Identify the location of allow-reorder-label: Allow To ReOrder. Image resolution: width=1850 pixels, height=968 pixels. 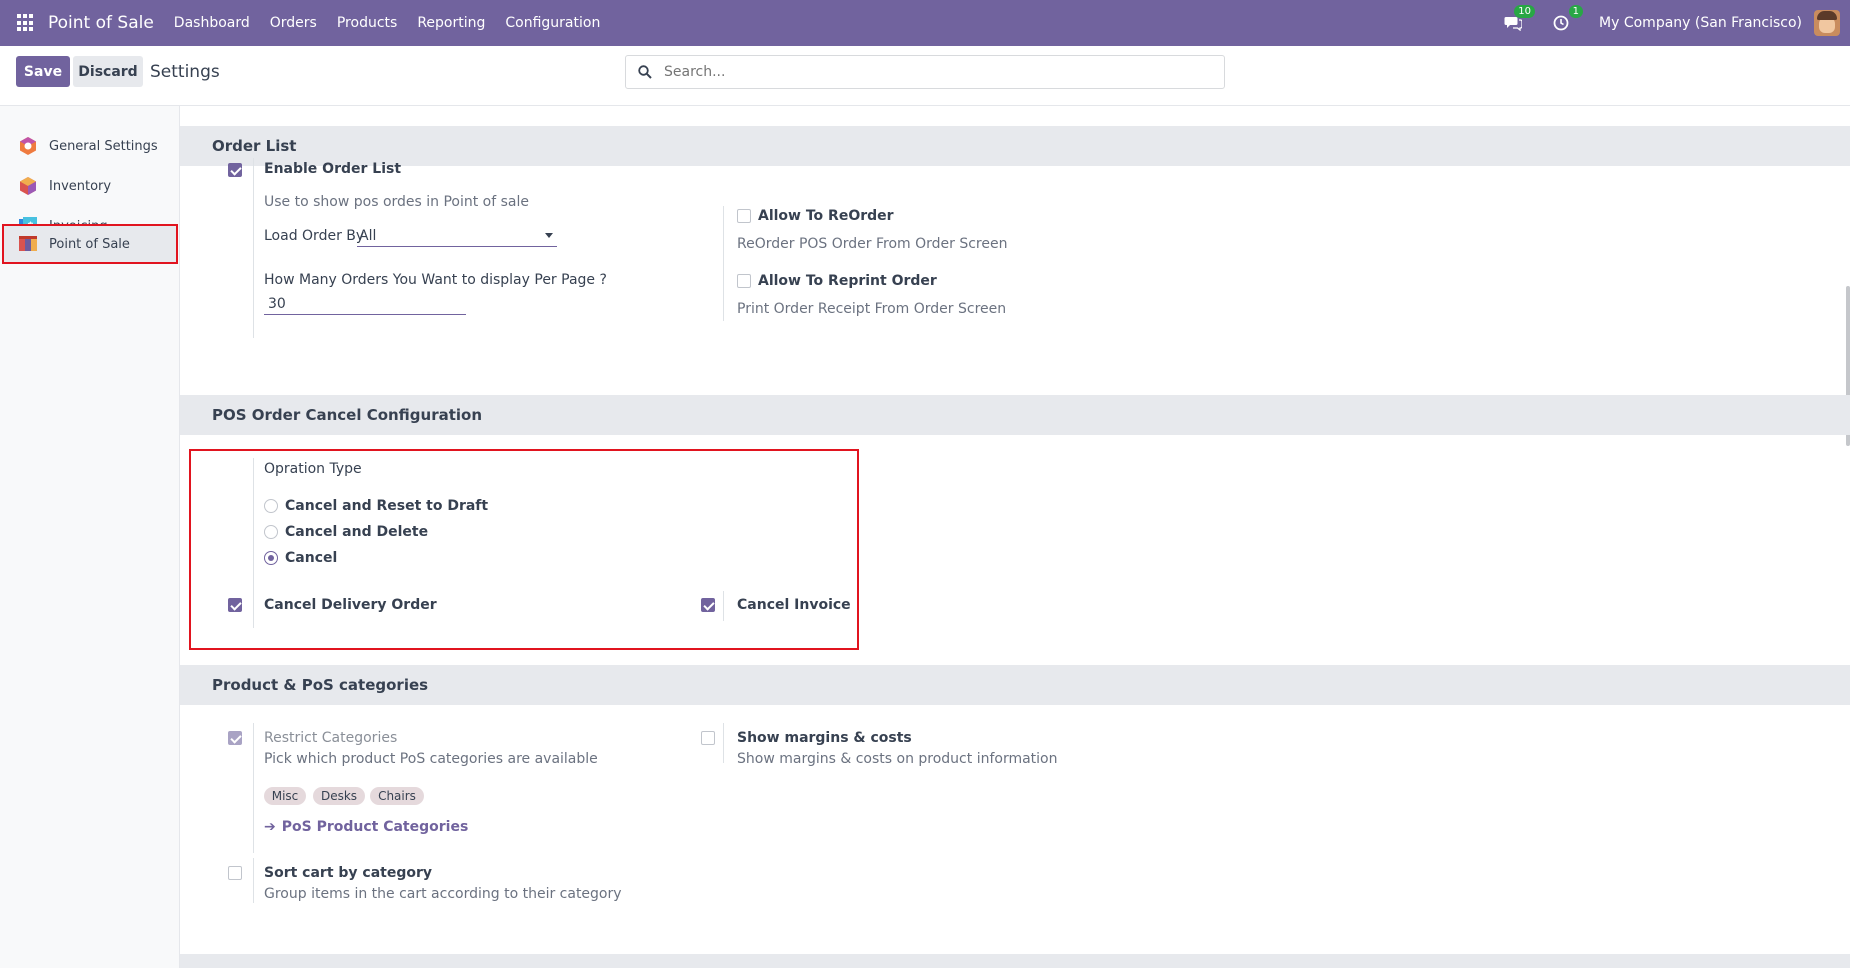
(826, 216).